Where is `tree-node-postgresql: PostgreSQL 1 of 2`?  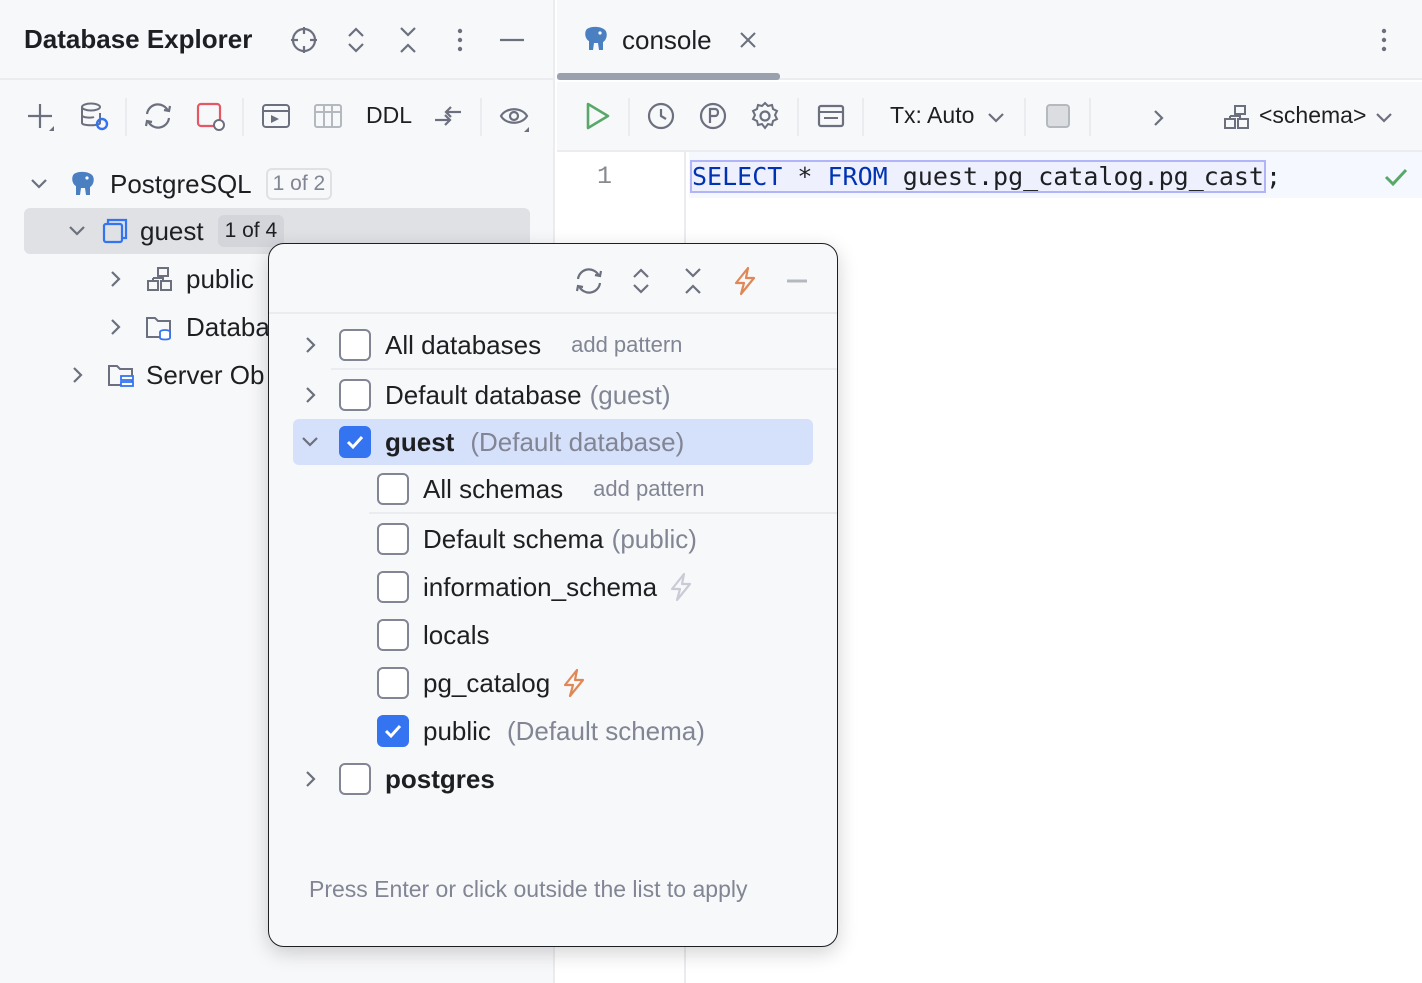
tree-node-postgresql: PostgreSQL 1 of 2 is located at coordinates (186, 184).